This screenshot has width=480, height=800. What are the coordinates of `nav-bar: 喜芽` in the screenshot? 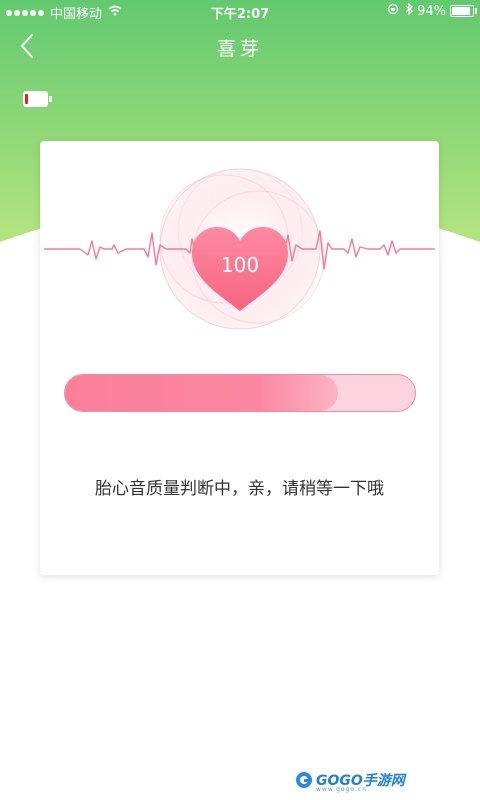 It's located at (240, 46).